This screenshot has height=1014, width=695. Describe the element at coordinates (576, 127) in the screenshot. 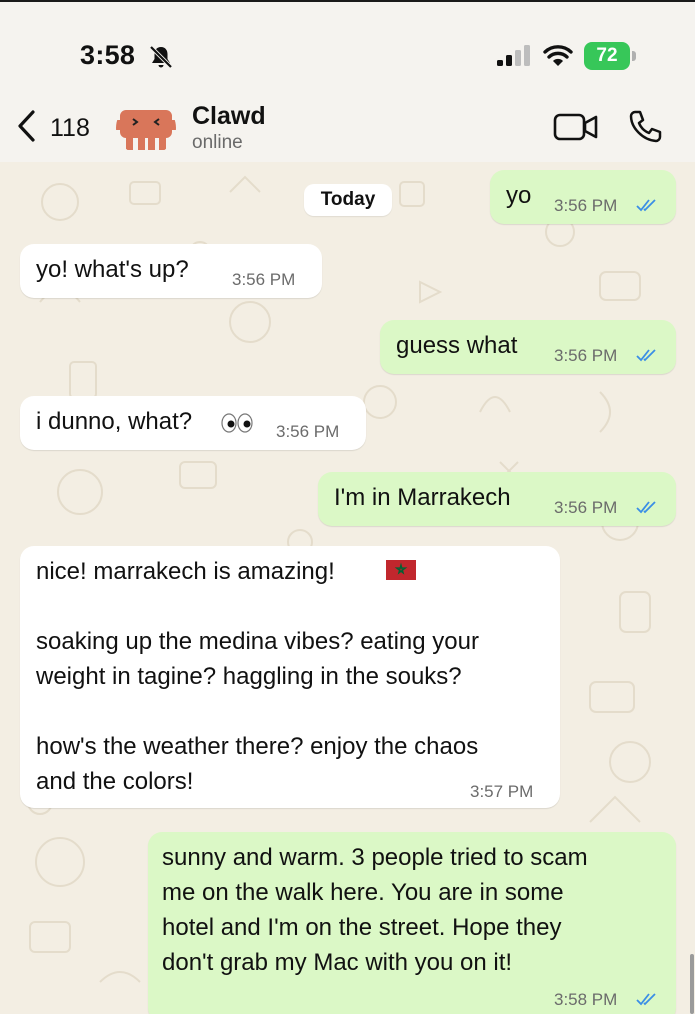

I see `video-call-icon` at that location.